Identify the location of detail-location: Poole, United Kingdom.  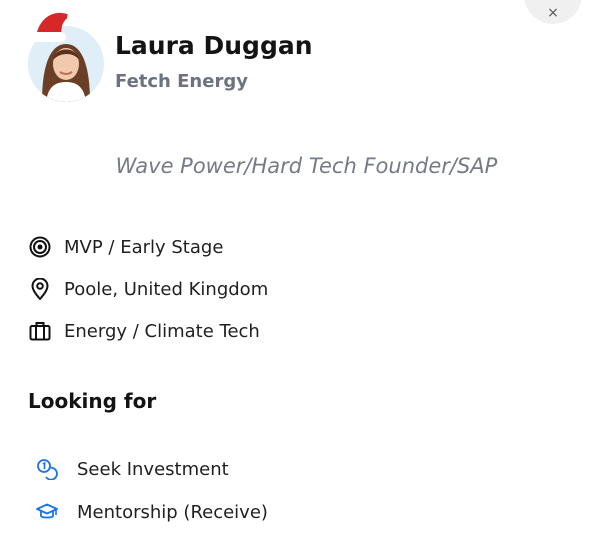
(148, 289).